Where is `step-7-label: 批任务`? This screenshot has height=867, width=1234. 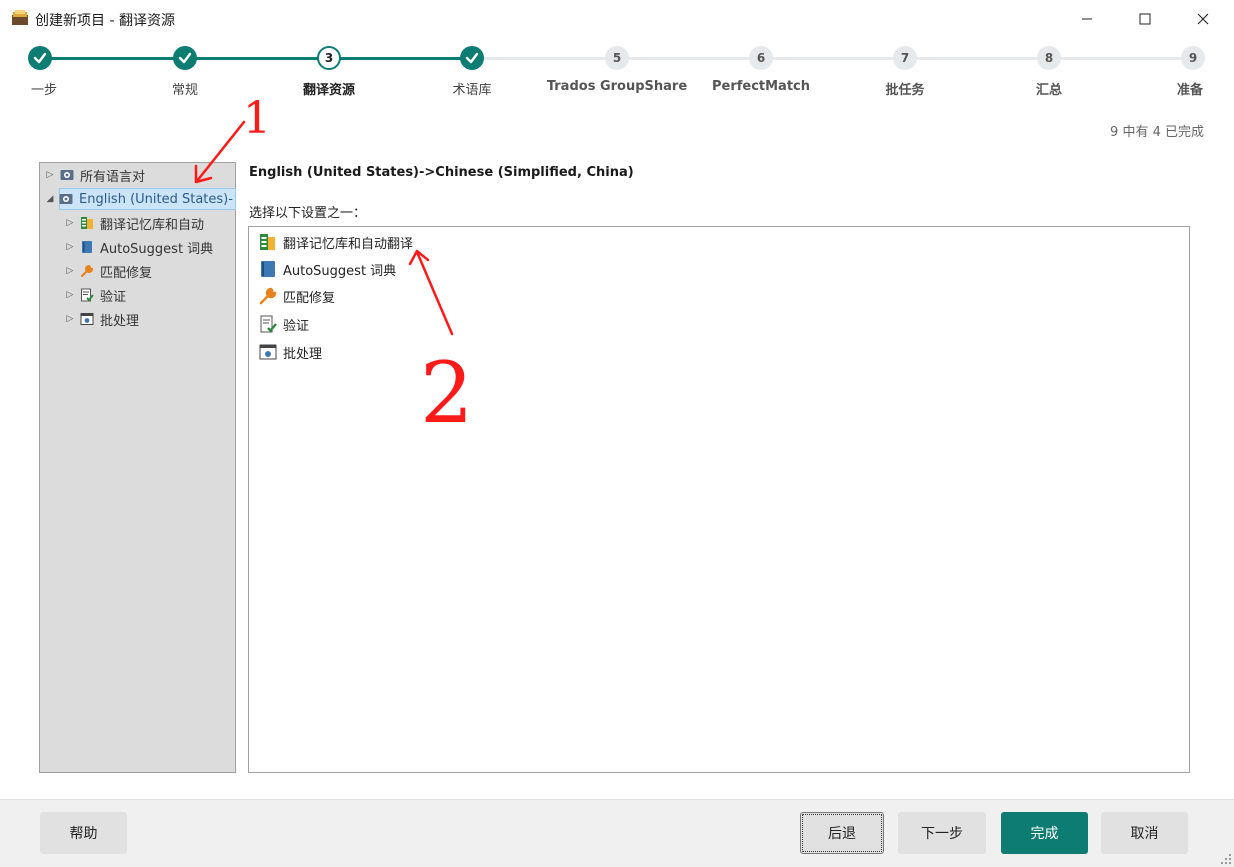
step-7-label: 批任务 is located at coordinates (904, 88).